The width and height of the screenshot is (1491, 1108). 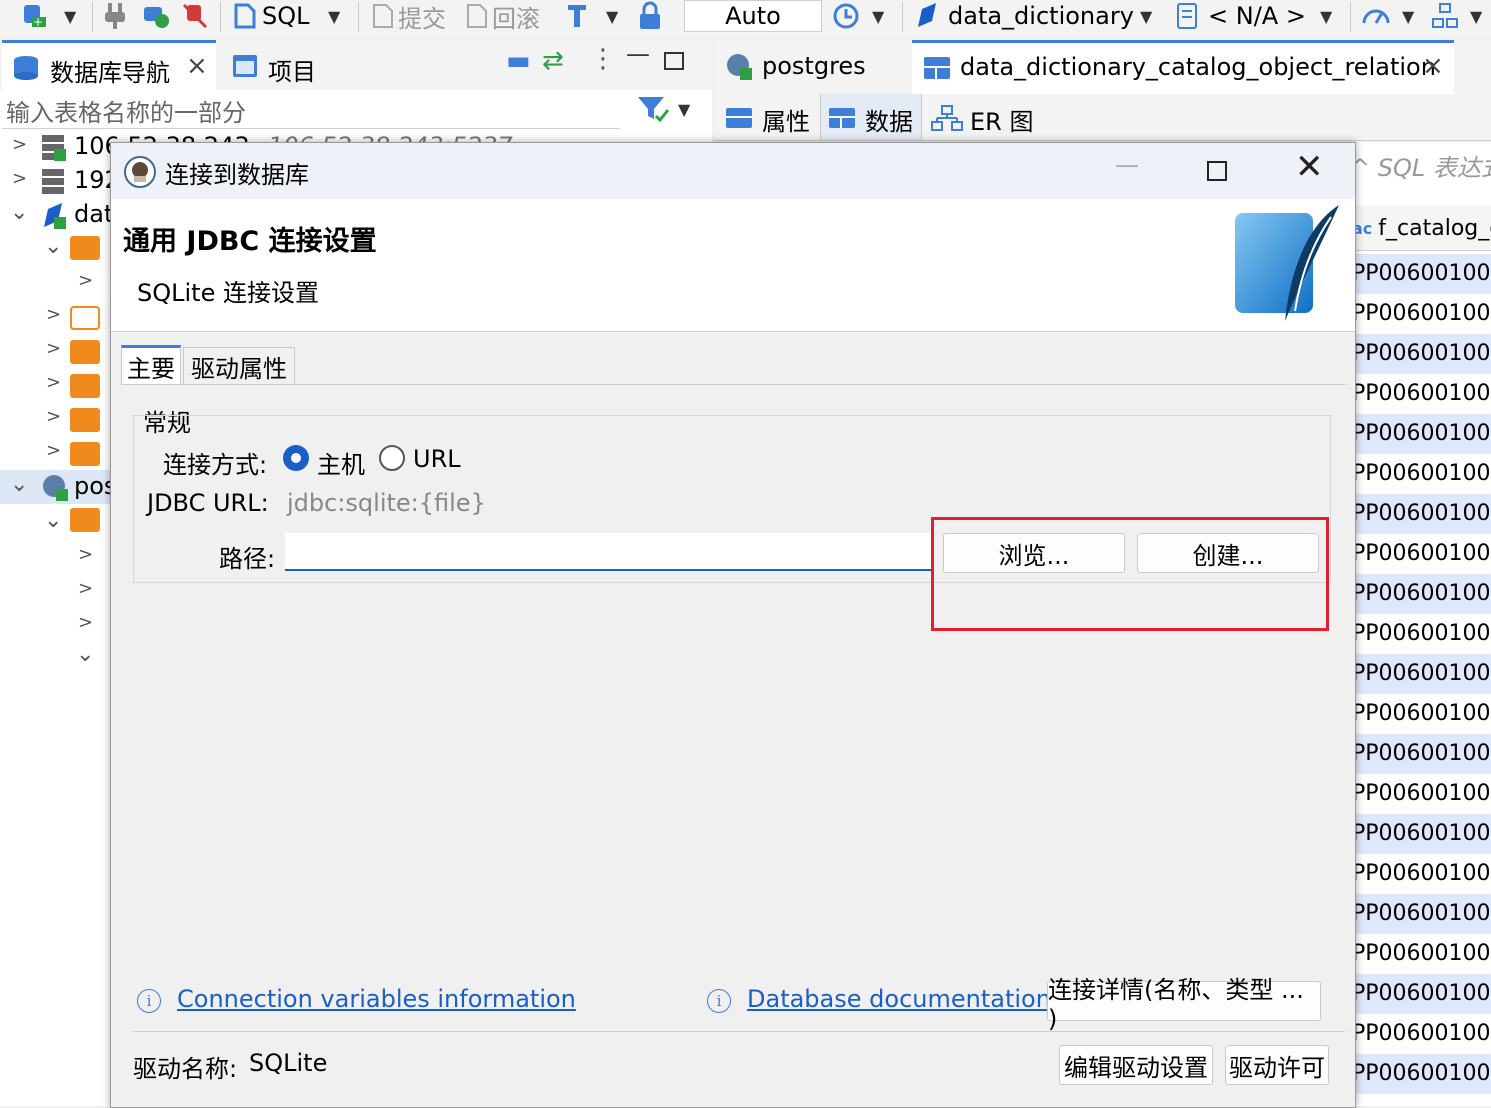 What do you see at coordinates (1023, 16) in the screenshot?
I see `datasource-selector: data_dictionary` at bounding box center [1023, 16].